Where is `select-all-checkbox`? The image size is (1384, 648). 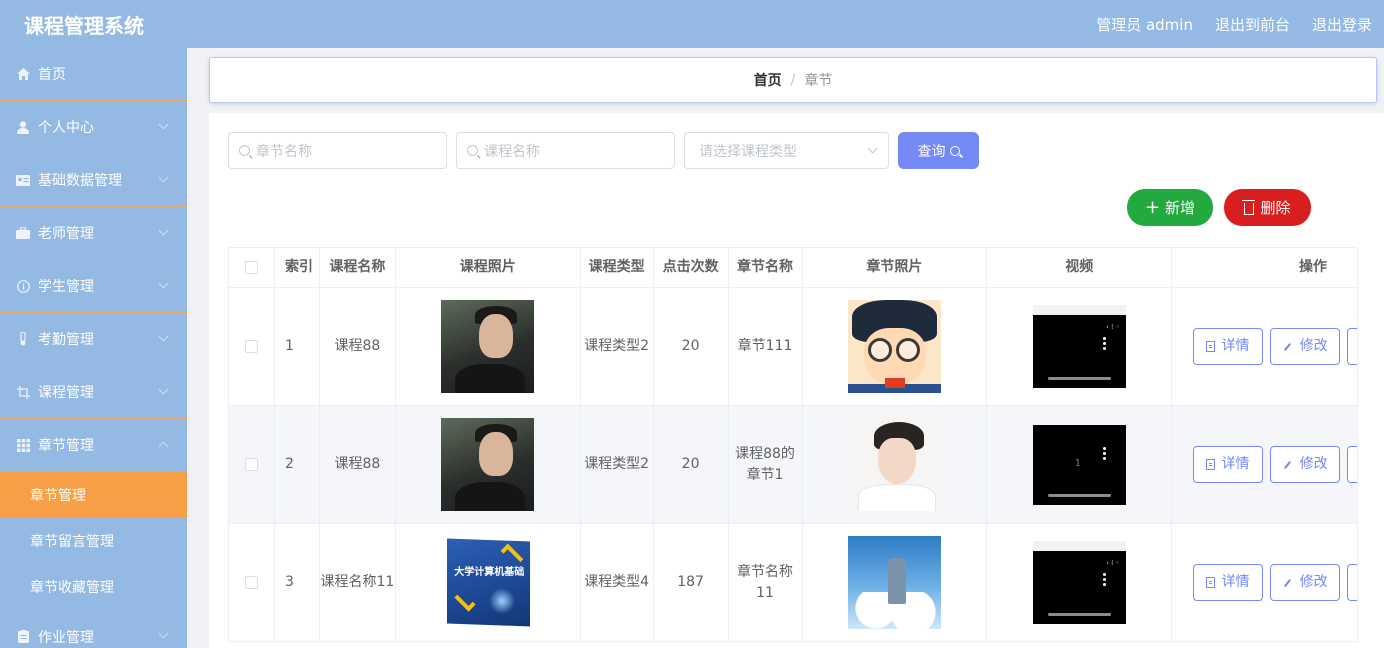
select-all-checkbox is located at coordinates (251, 267).